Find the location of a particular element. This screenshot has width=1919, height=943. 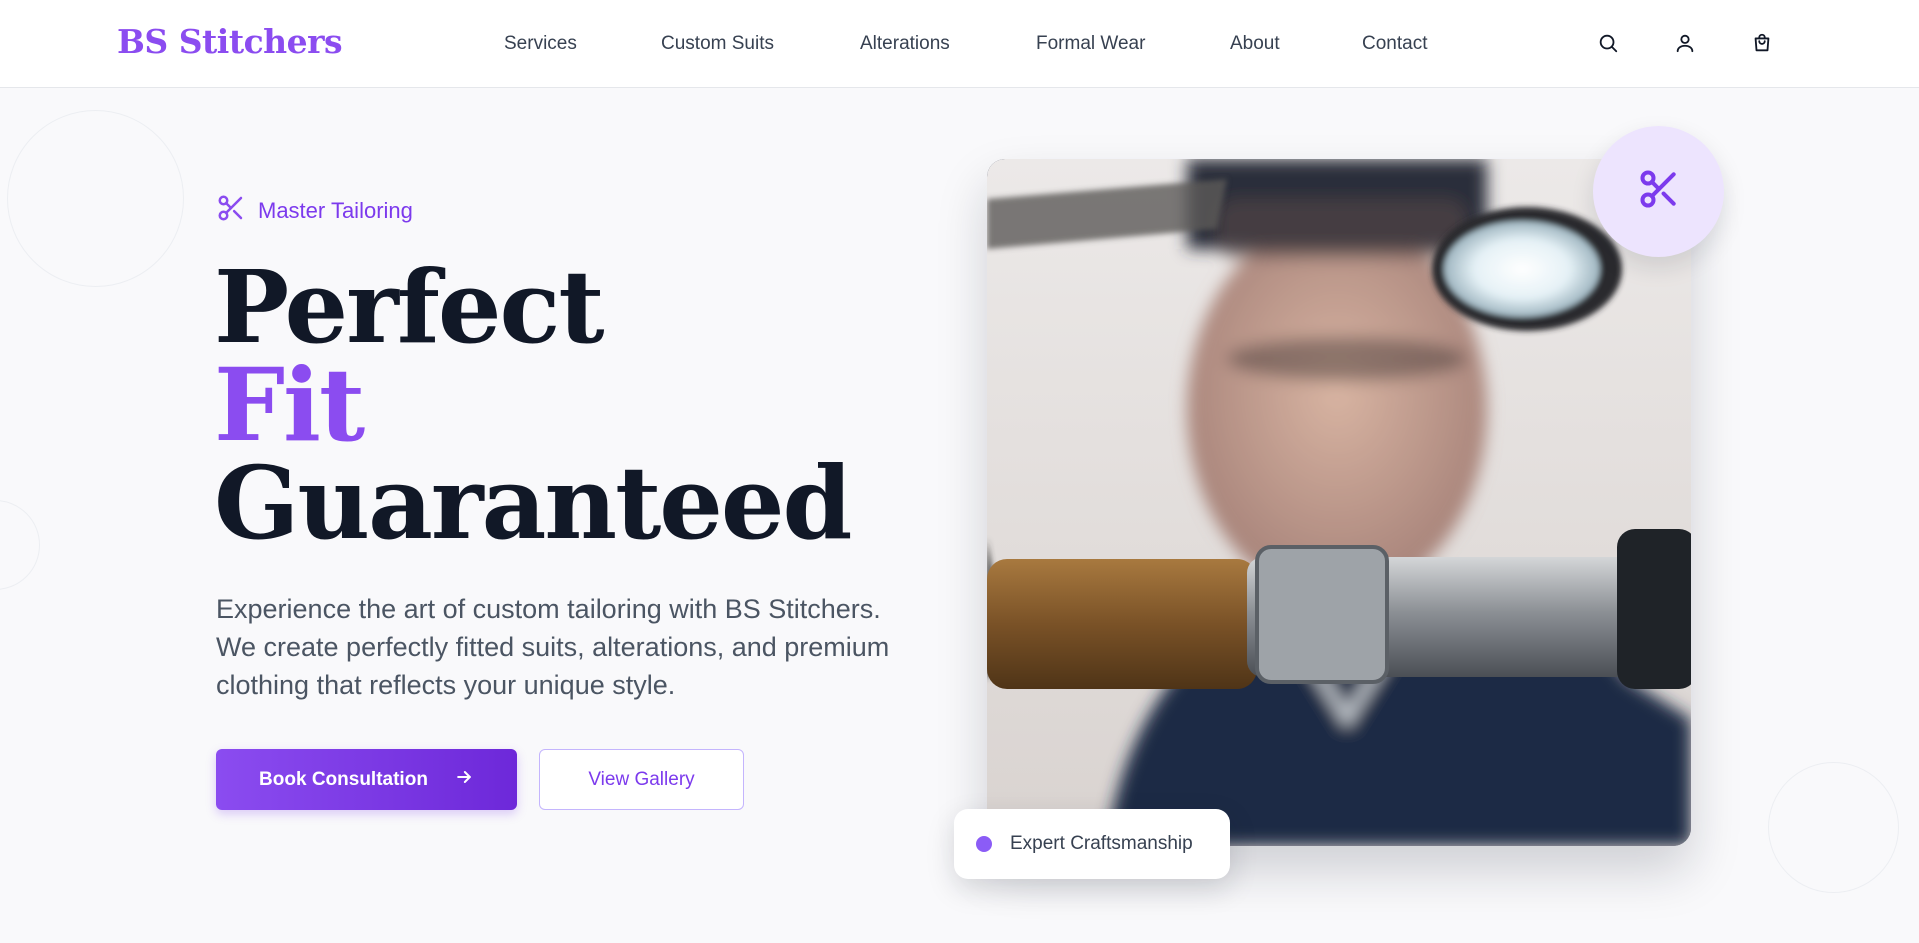

expert-craftsmanship-badge: Expert Craftsmanship is located at coordinates (1092, 844).